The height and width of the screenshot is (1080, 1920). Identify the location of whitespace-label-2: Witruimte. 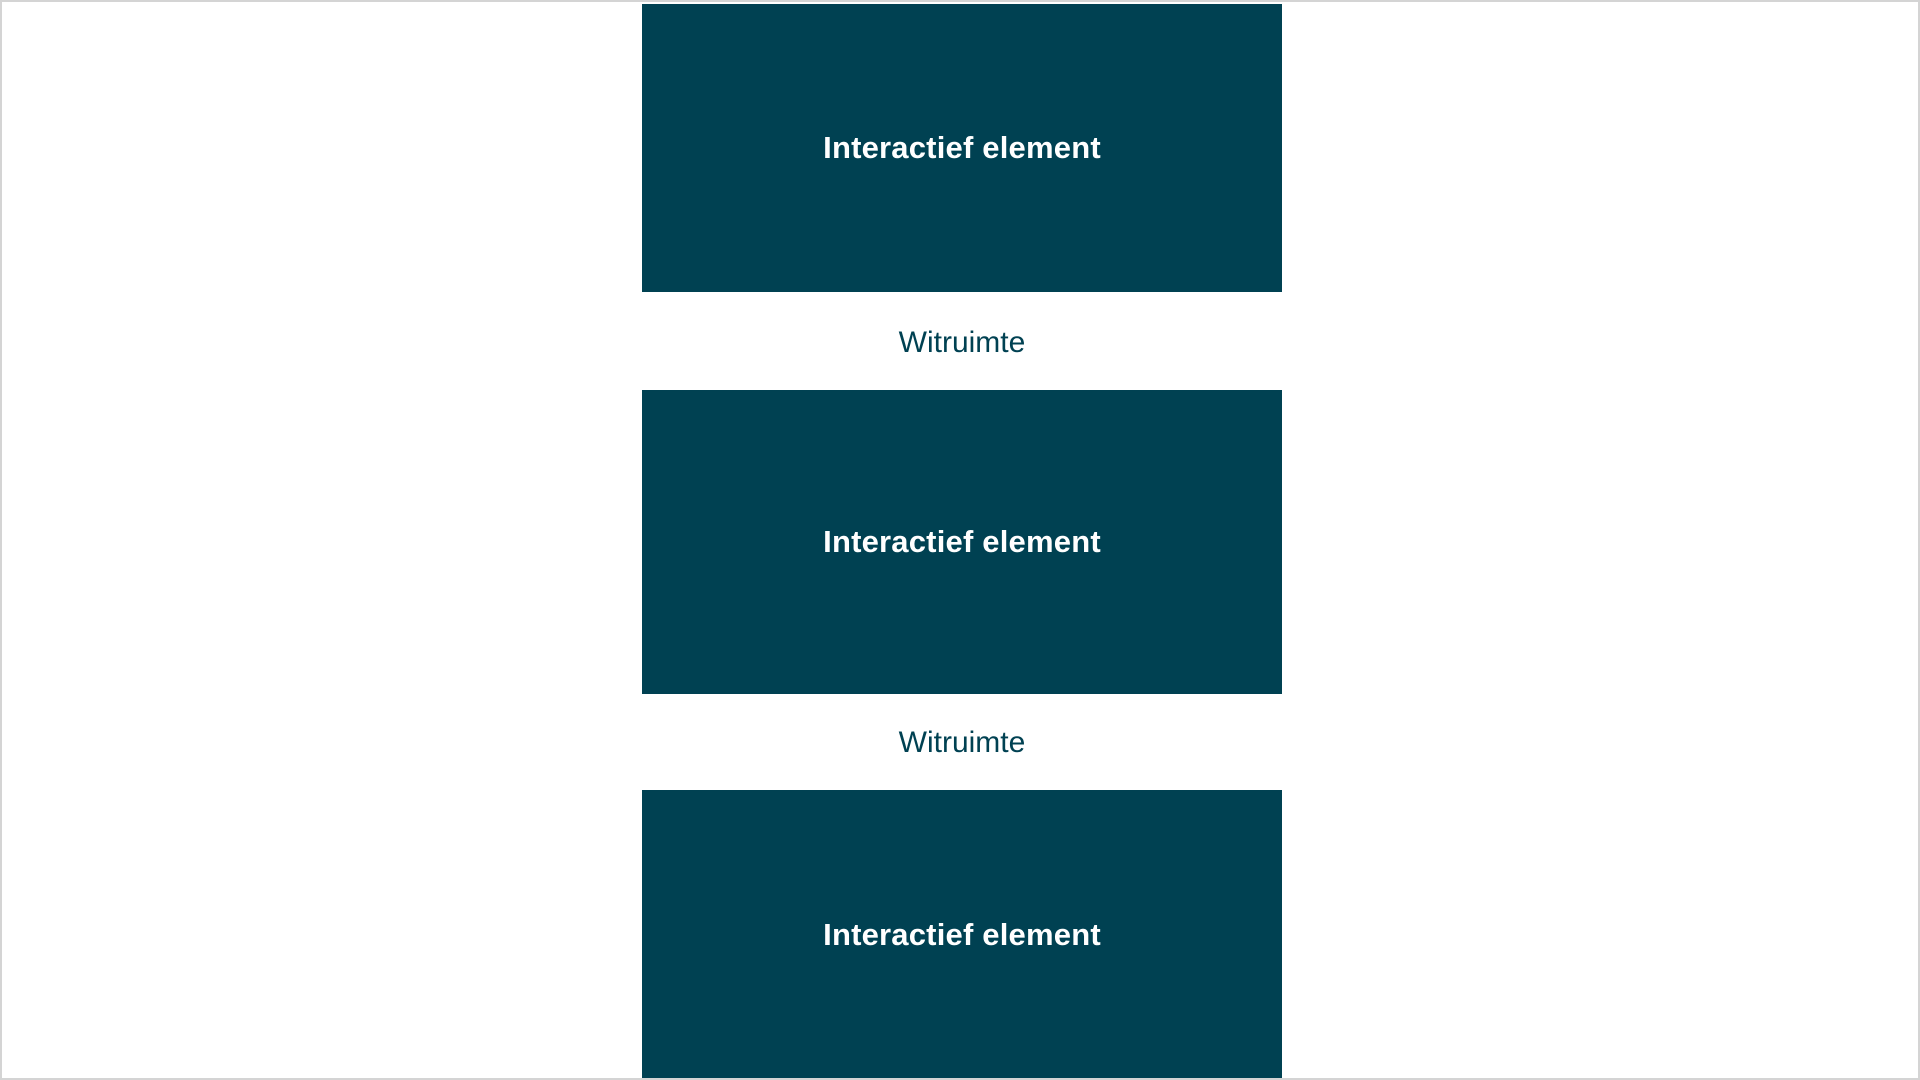
(962, 742).